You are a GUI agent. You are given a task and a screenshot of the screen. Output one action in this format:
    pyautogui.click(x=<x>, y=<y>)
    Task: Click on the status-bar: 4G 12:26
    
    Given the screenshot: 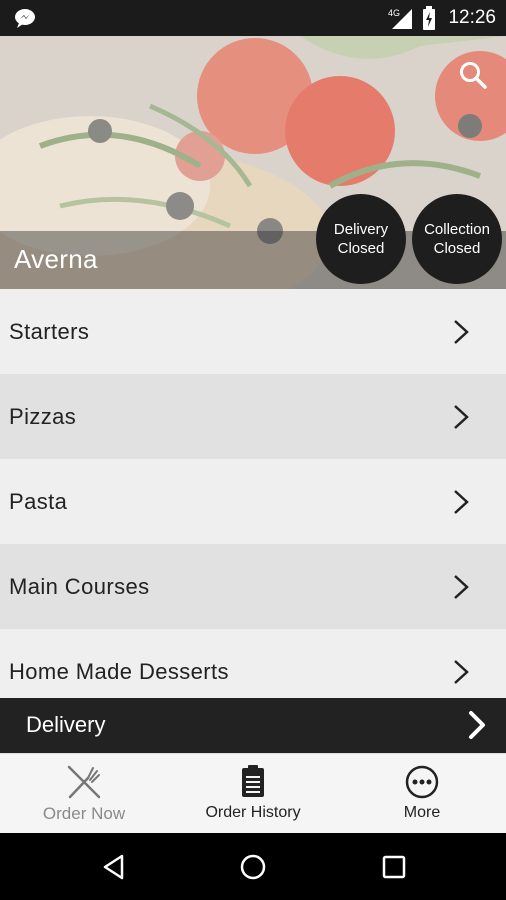 What is the action you would take?
    pyautogui.click(x=253, y=18)
    